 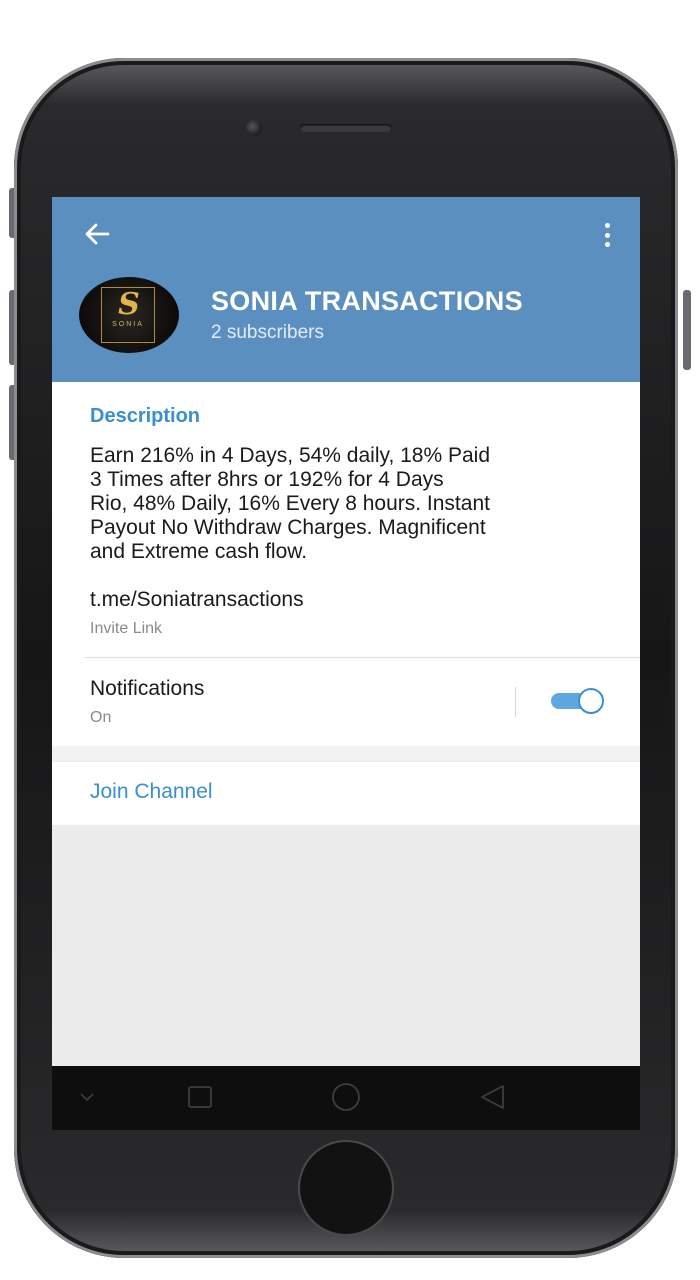 What do you see at coordinates (267, 479) in the screenshot?
I see `description-line: 3 Times after 8hrs or 192% for 4 Days` at bounding box center [267, 479].